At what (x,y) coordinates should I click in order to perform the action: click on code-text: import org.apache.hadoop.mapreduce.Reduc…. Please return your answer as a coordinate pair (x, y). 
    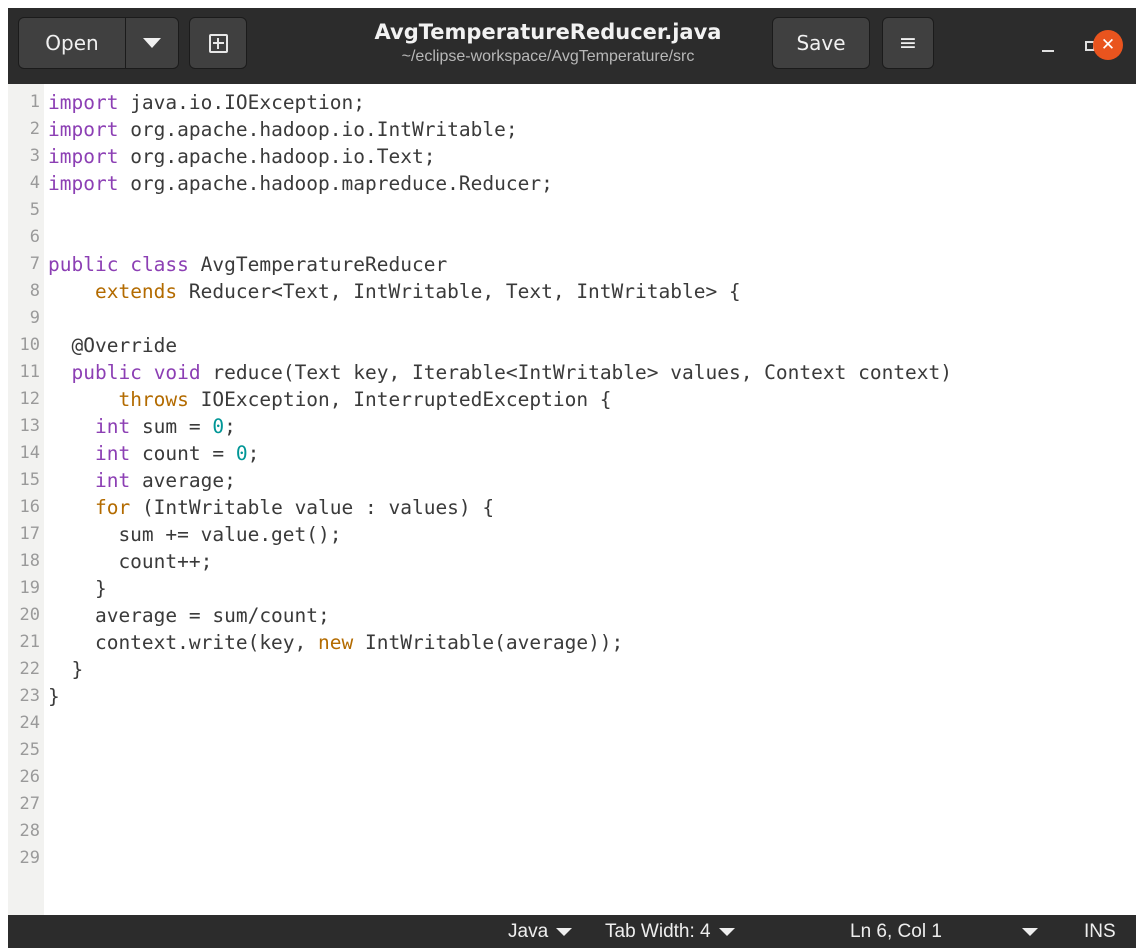
    Looking at the image, I should click on (300, 183).